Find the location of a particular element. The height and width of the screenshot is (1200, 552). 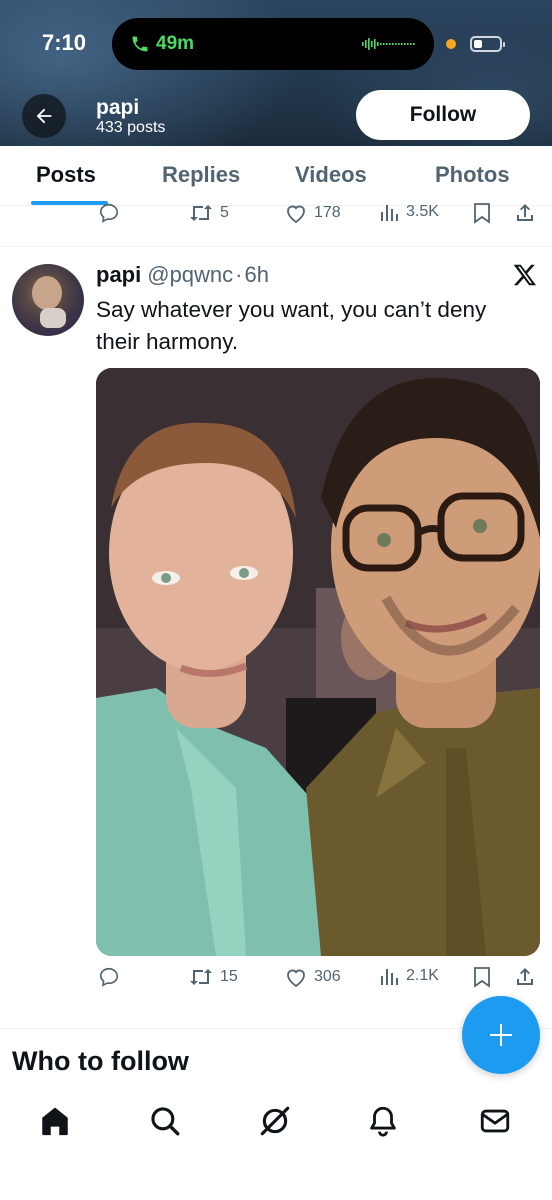

home-icon is located at coordinates (55, 1121).